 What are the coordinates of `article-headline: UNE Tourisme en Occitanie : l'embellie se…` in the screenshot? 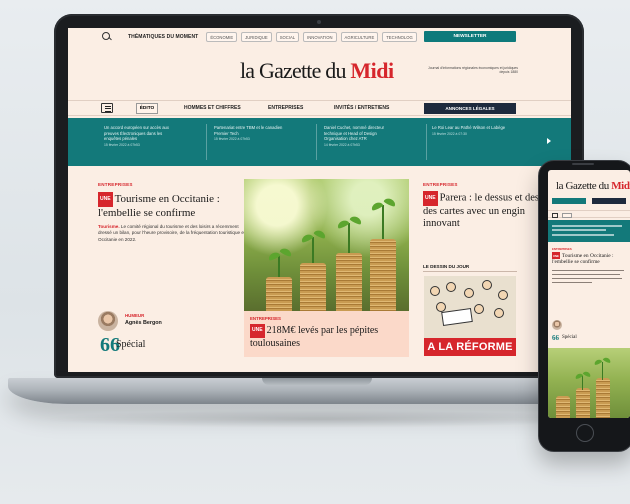 It's located at (173, 205).